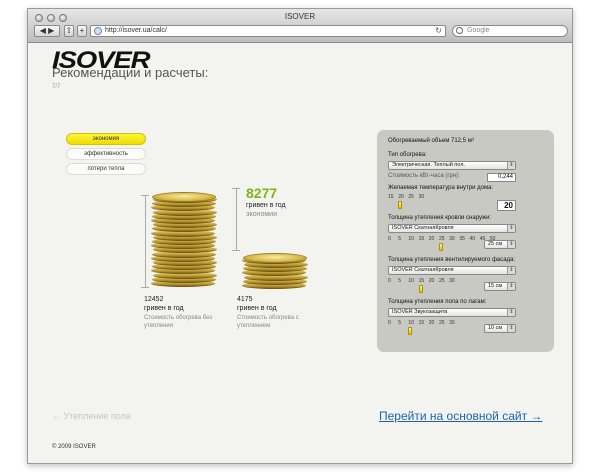 This screenshot has width=600, height=472. Describe the element at coordinates (399, 323) in the screenshot. I see `floor-tick: 5` at that location.